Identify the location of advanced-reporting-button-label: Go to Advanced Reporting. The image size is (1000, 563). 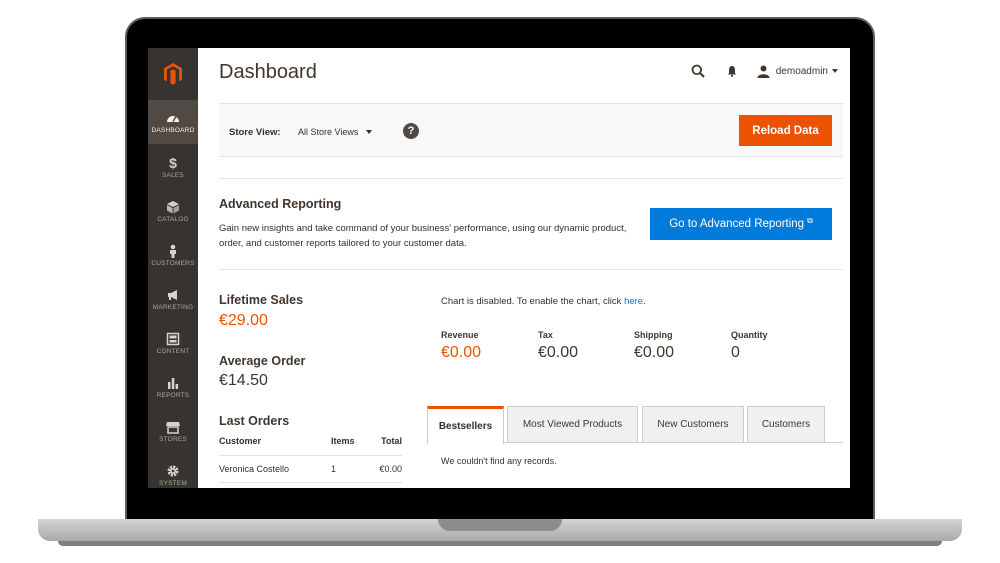
(737, 224).